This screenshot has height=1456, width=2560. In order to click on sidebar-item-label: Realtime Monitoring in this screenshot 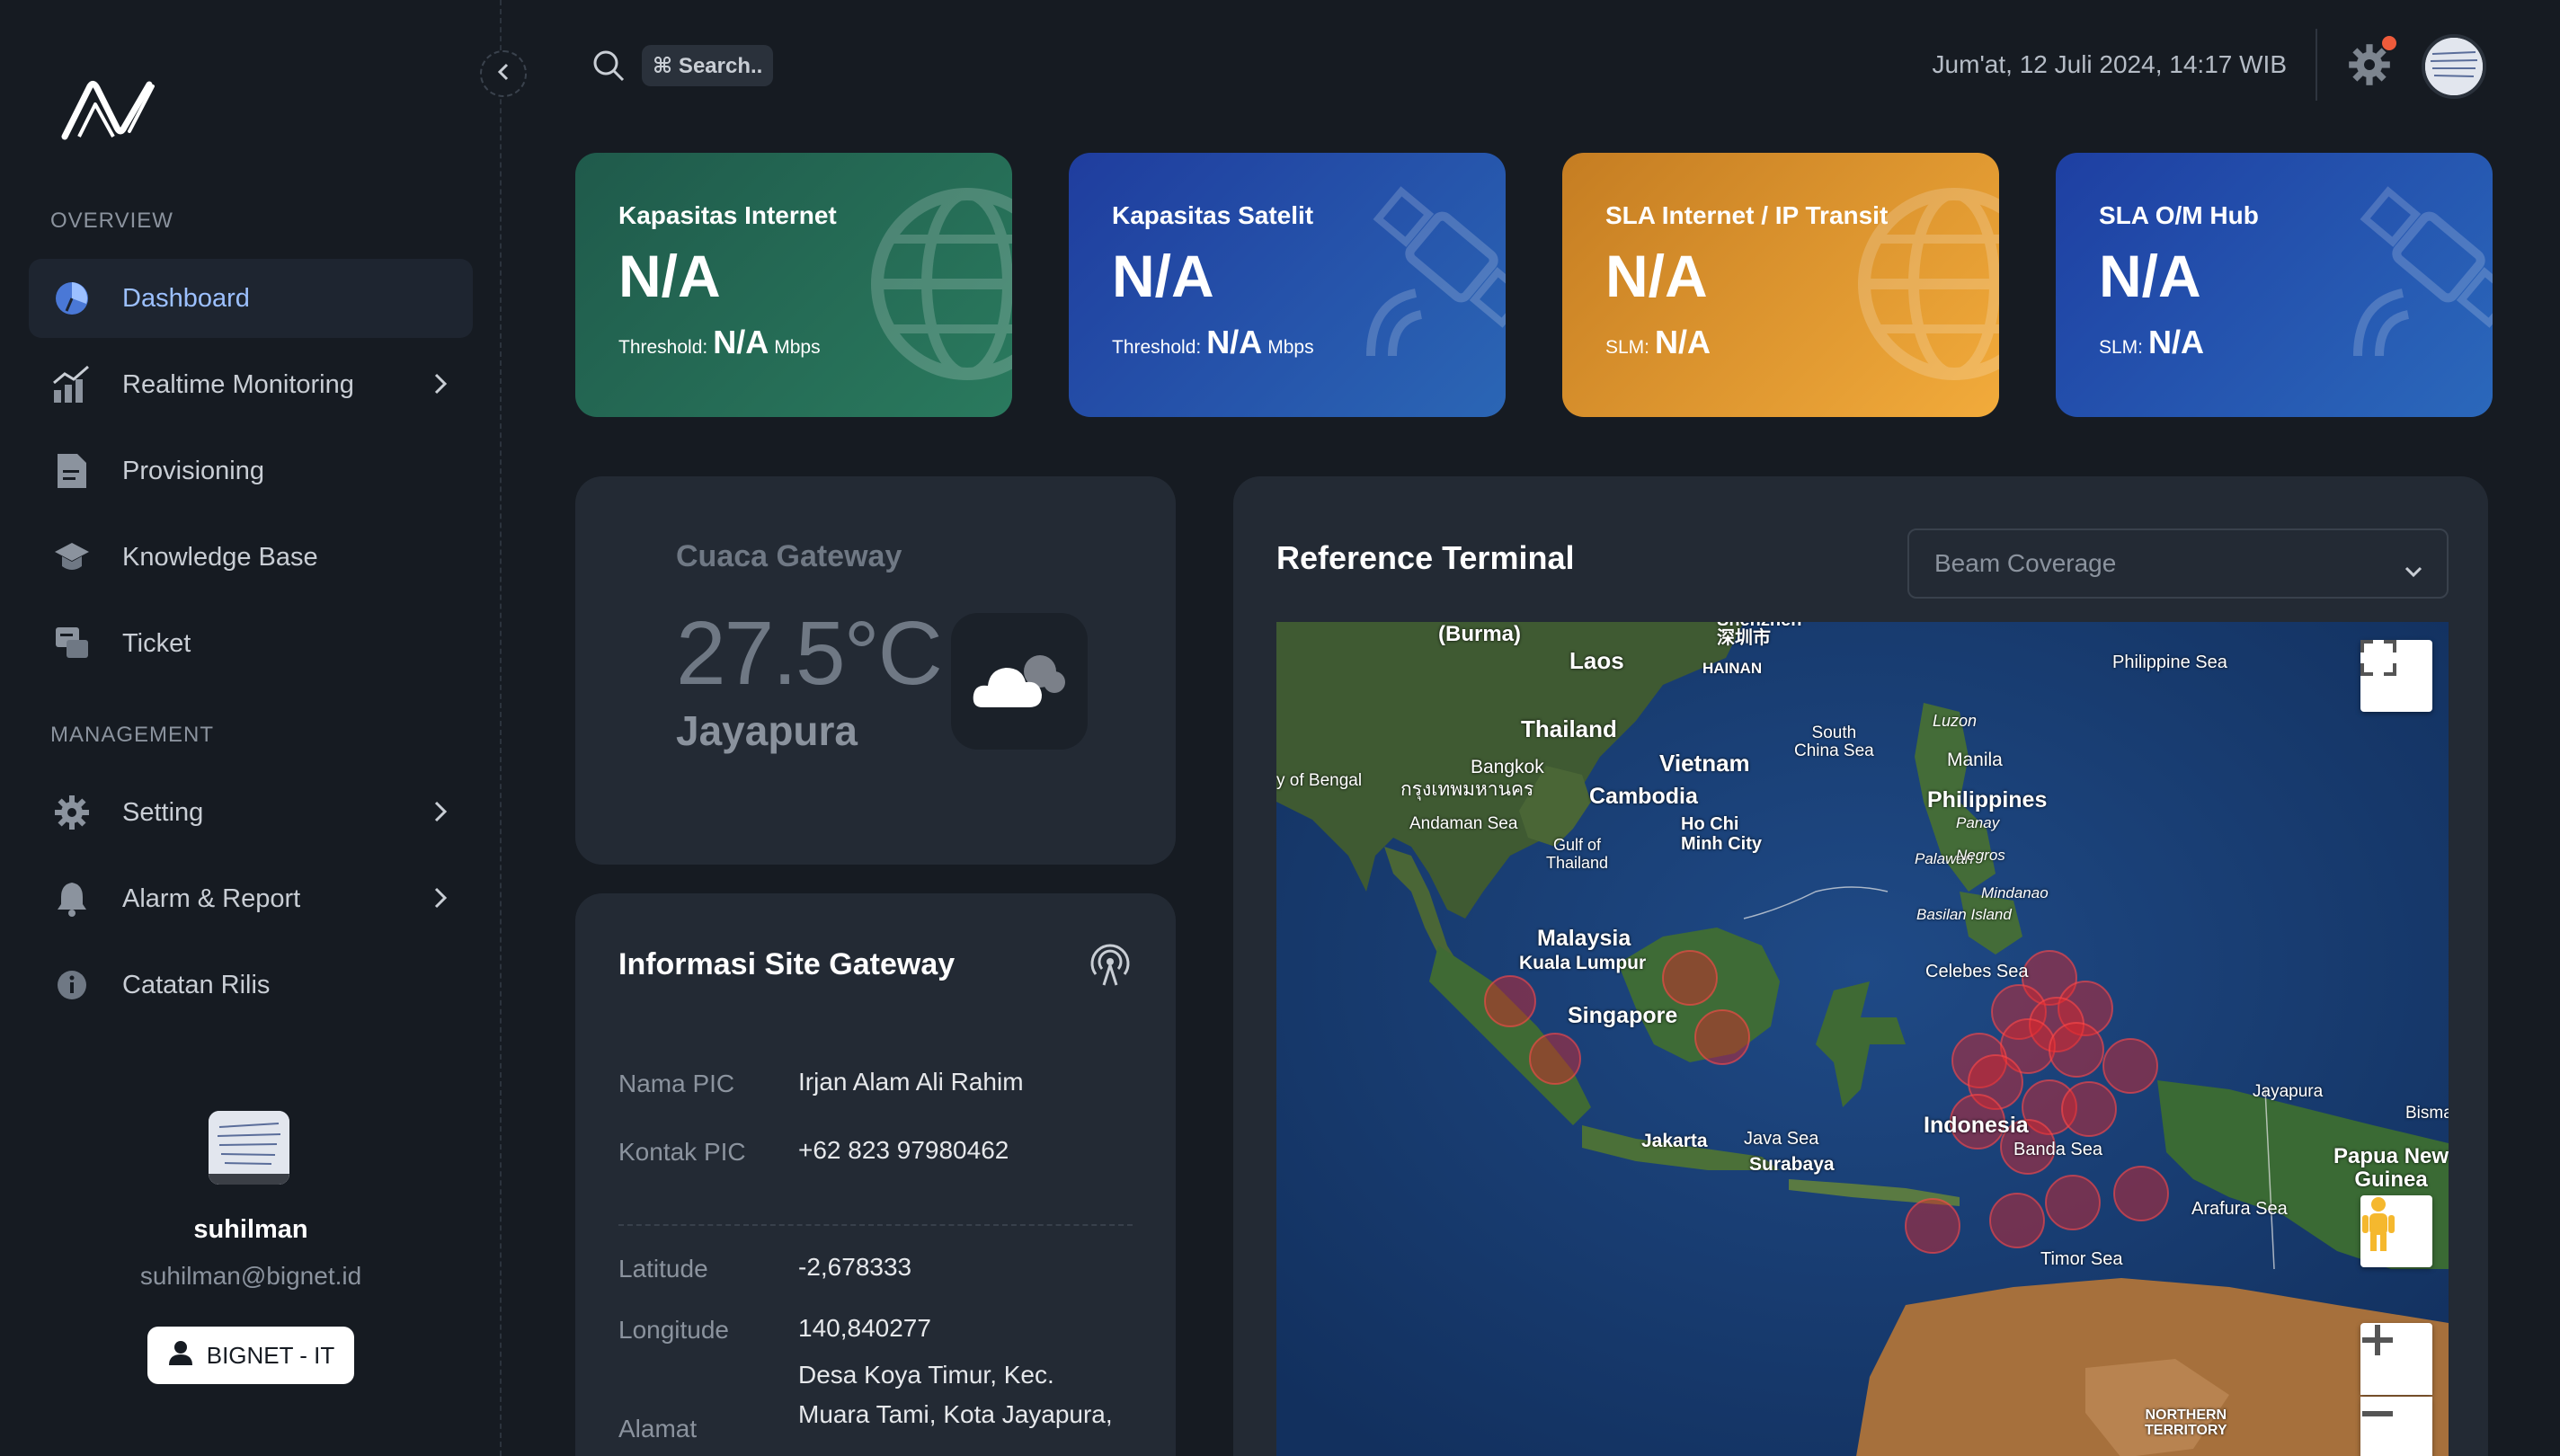, I will do `click(238, 384)`.